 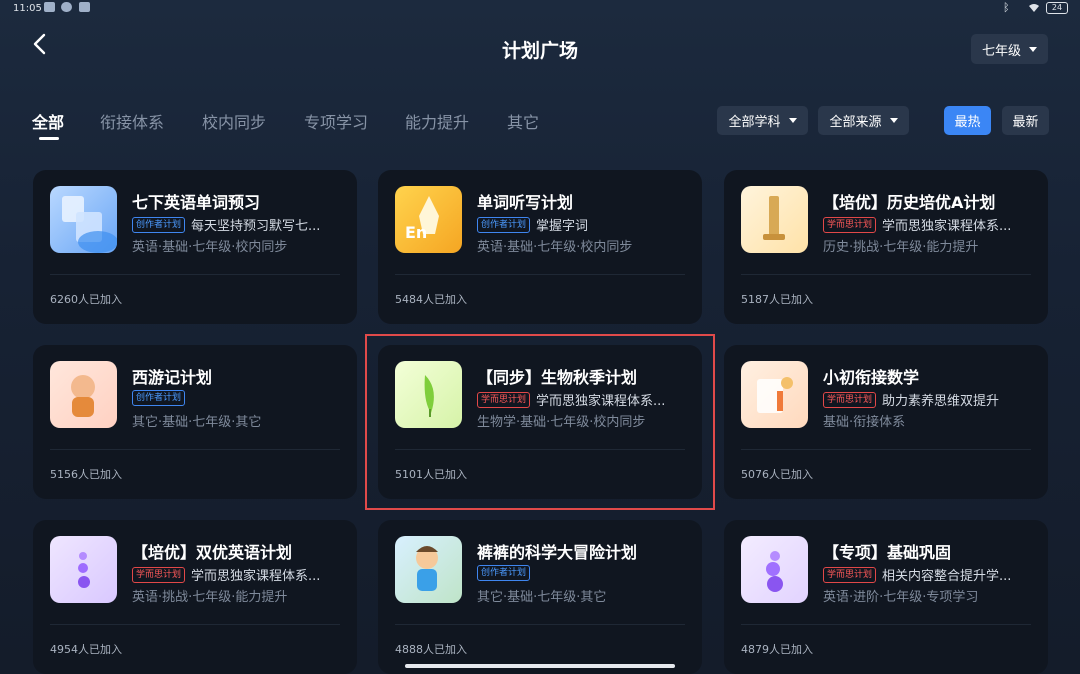 I want to click on plan-meta: 基础·衔接体系, so click(x=864, y=422).